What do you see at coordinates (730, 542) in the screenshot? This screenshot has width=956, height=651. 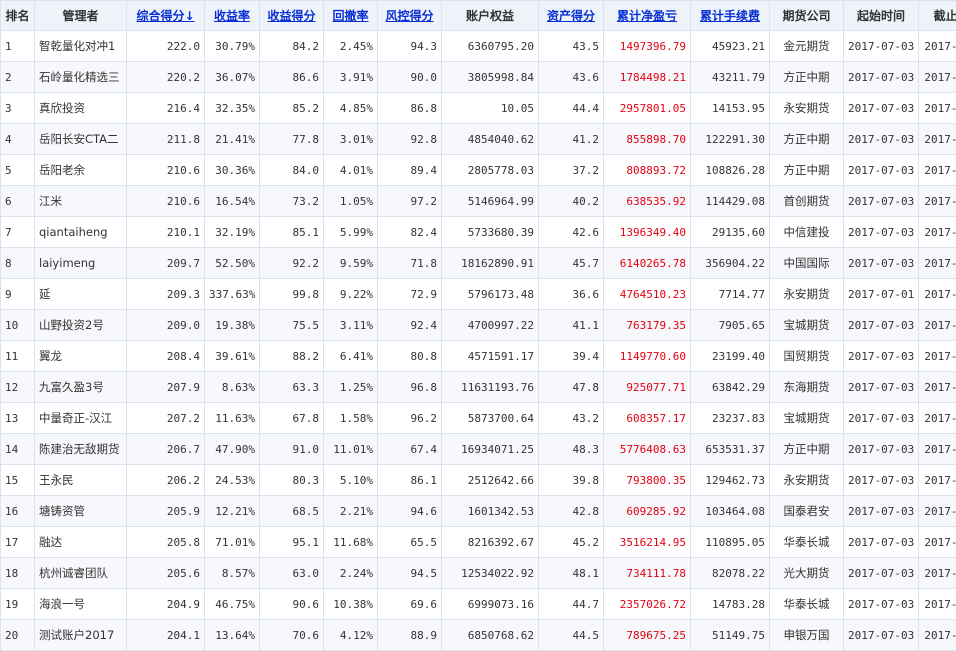 I see `cell-cum-fee: 110895.05` at bounding box center [730, 542].